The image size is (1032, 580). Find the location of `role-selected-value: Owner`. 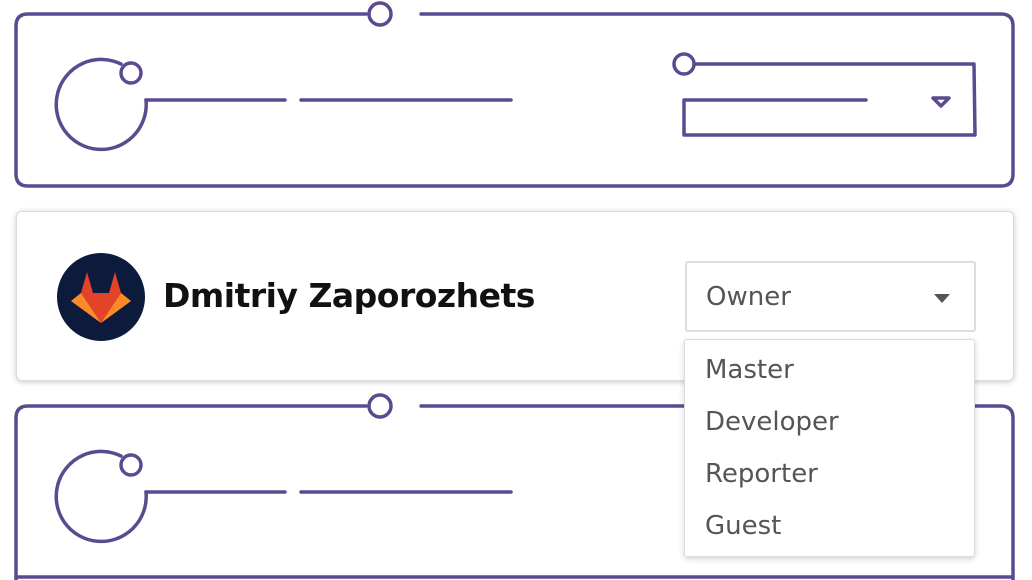

role-selected-value: Owner is located at coordinates (748, 297).